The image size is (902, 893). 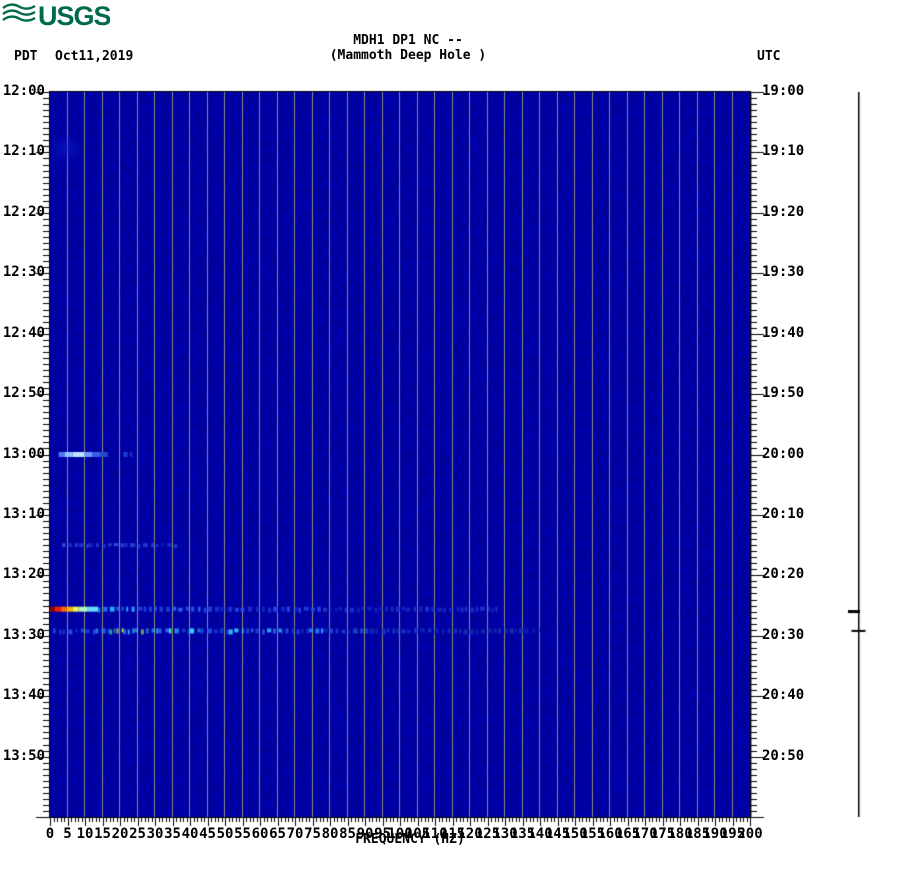 I want to click on date-label: Oct11,2019, so click(x=94, y=56).